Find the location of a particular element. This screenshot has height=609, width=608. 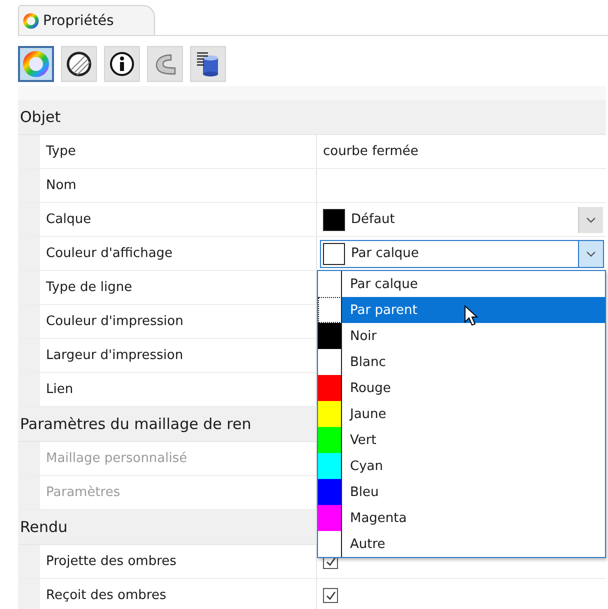

property-label: Calque is located at coordinates (178, 219).